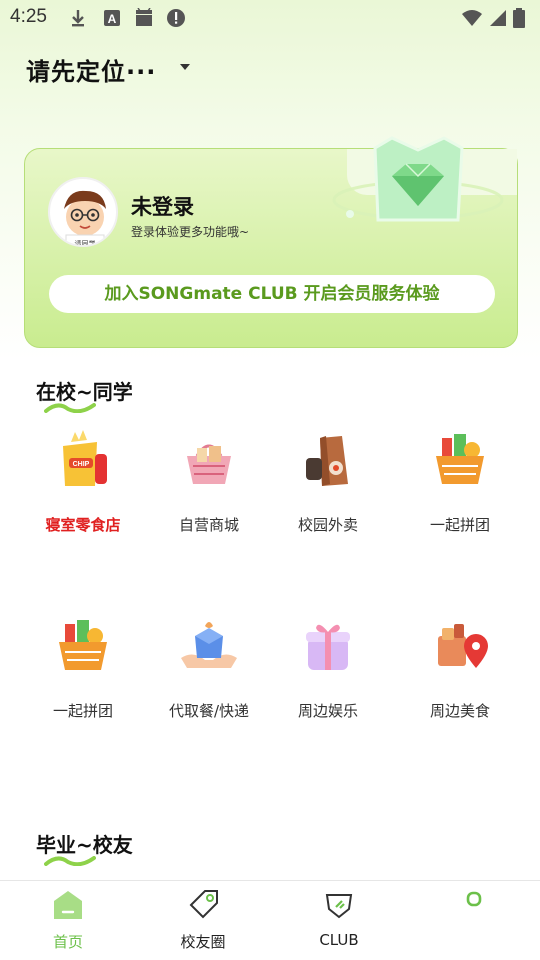 Image resolution: width=540 pixels, height=960 pixels. I want to click on snack-icon: CHIP, so click(85, 458).